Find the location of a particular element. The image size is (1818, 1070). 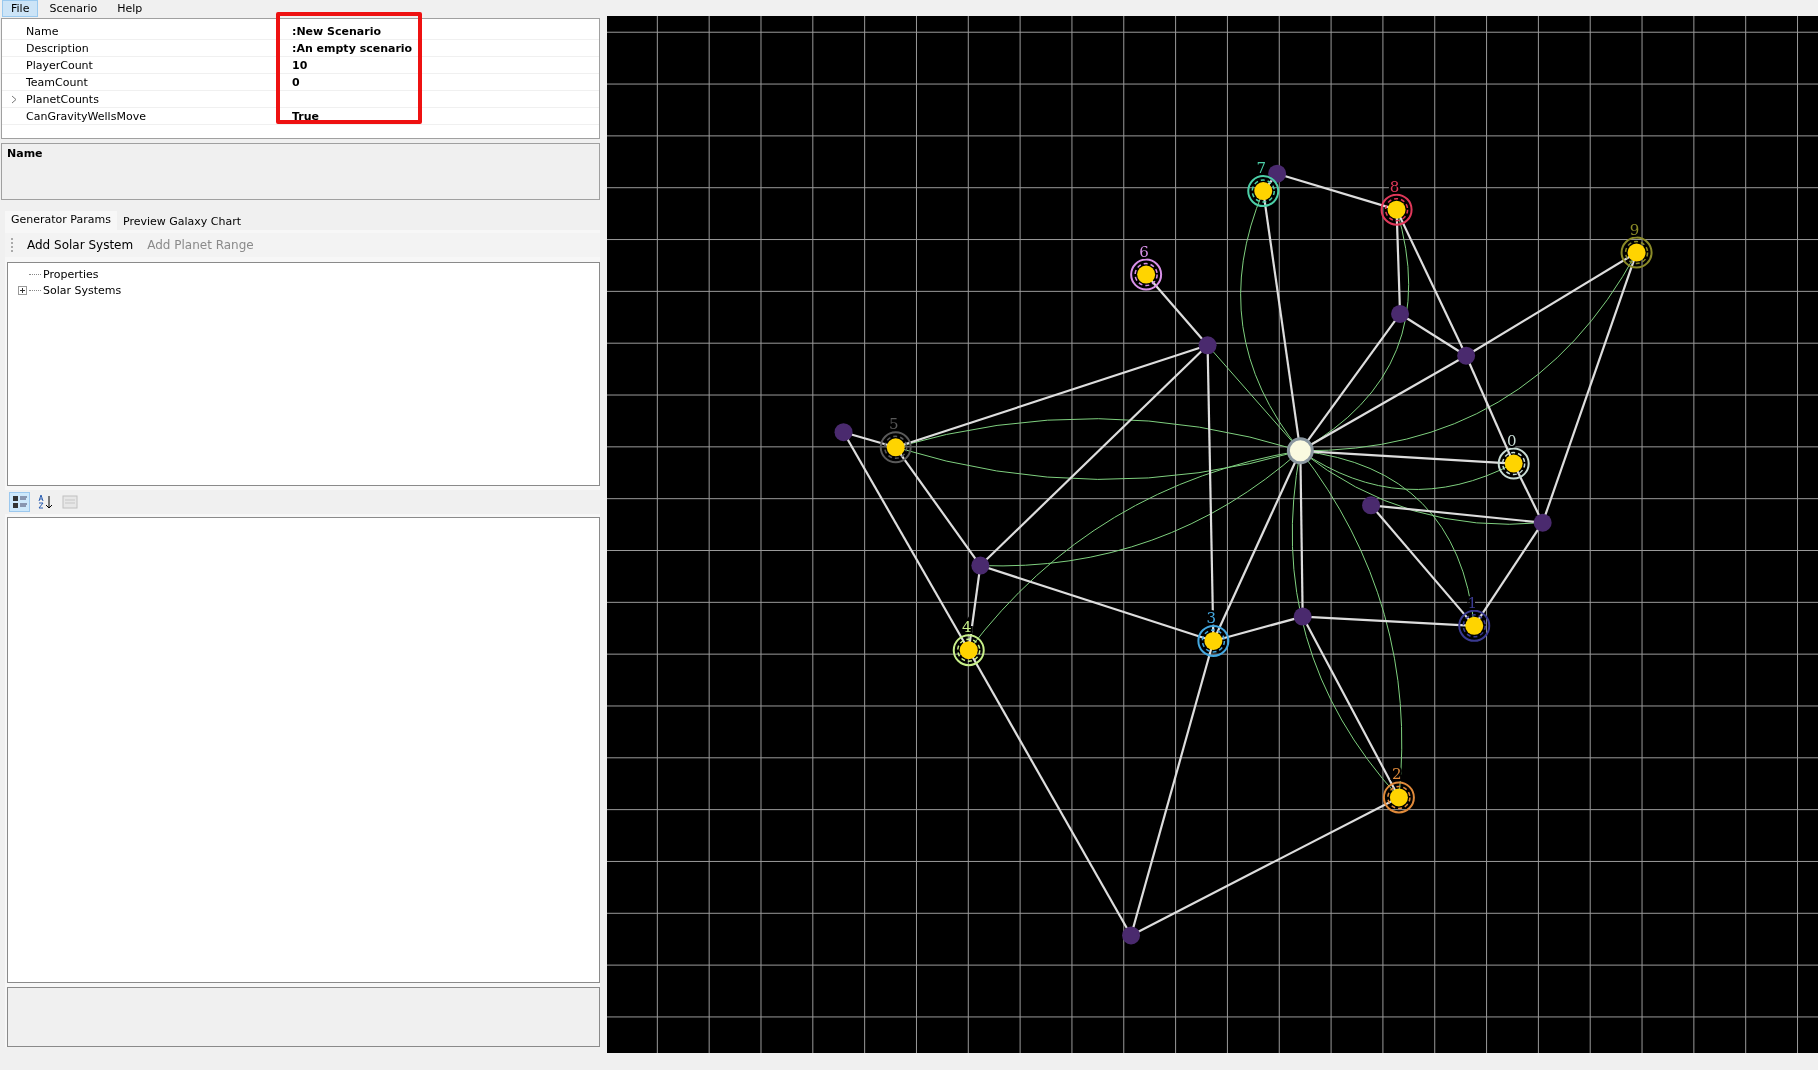

player-number: 9 is located at coordinates (1634, 229).